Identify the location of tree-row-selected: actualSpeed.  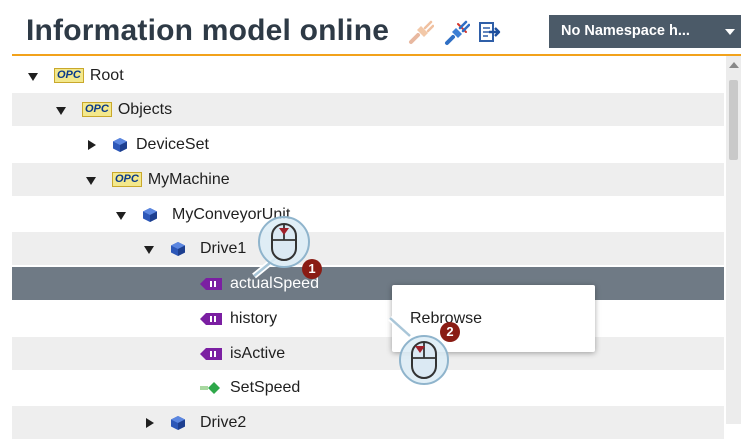
(368, 283).